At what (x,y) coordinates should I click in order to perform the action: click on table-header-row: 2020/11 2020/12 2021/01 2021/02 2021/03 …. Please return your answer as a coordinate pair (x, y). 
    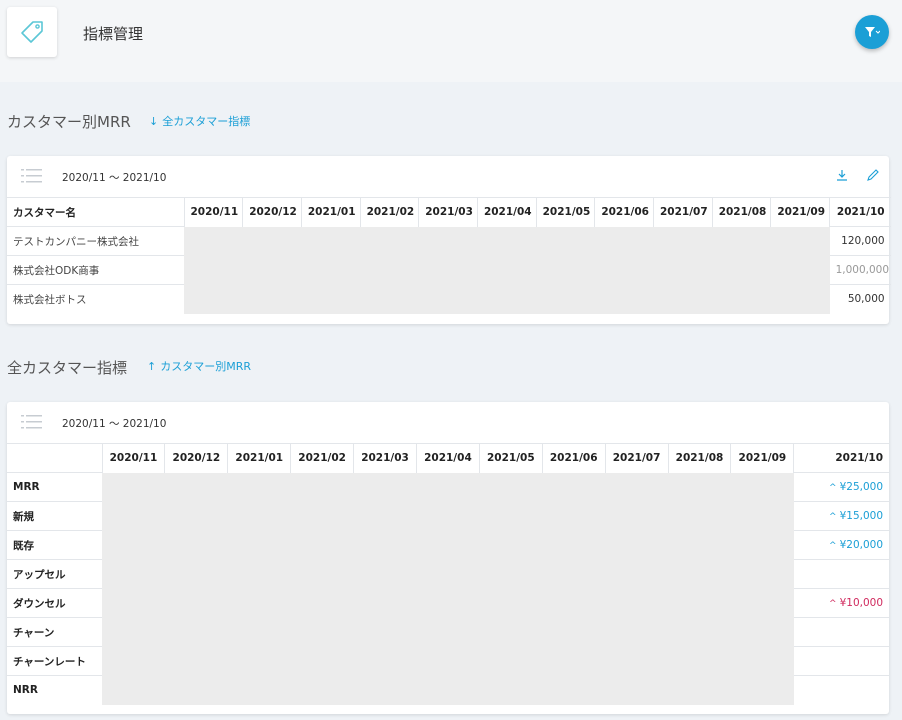
    Looking at the image, I should click on (448, 458).